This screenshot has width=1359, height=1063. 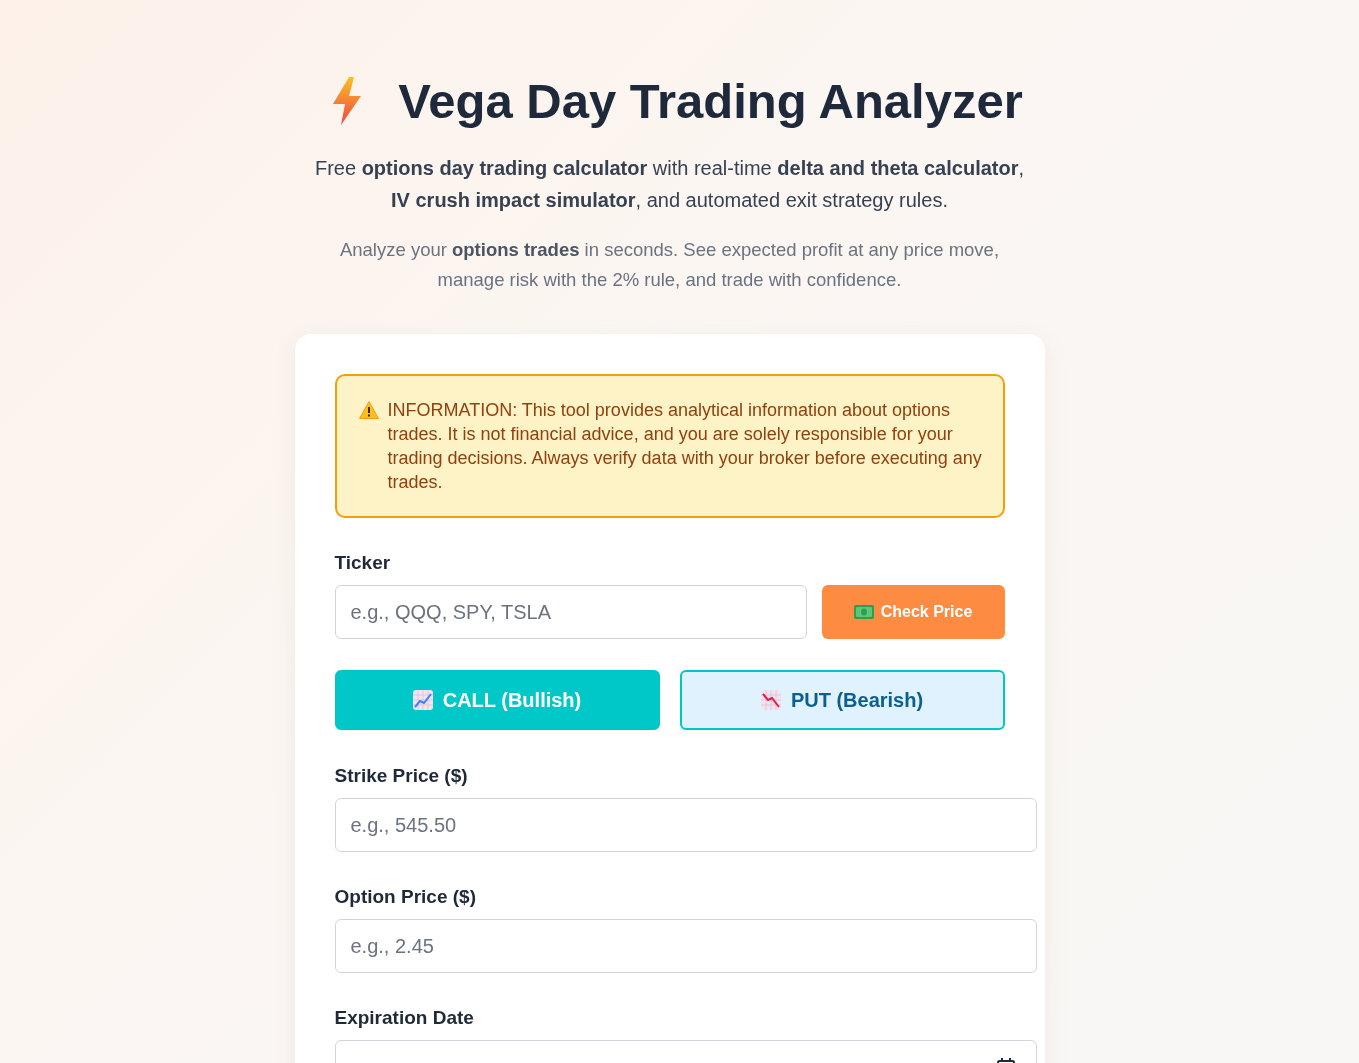 I want to click on check-price-button: Check Price, so click(x=913, y=612).